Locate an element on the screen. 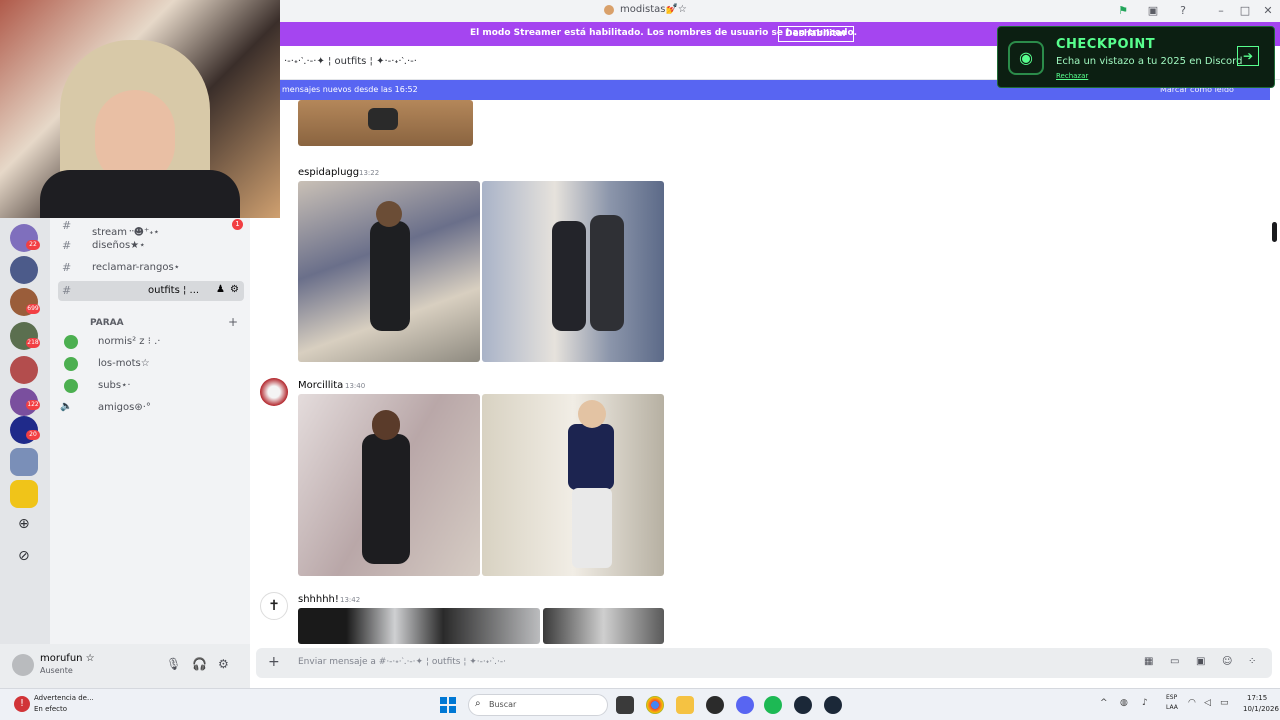 This screenshot has height=720, width=1280. channel-item: # stream᠃☻⁺˖⋆ 1 is located at coordinates (151, 227).